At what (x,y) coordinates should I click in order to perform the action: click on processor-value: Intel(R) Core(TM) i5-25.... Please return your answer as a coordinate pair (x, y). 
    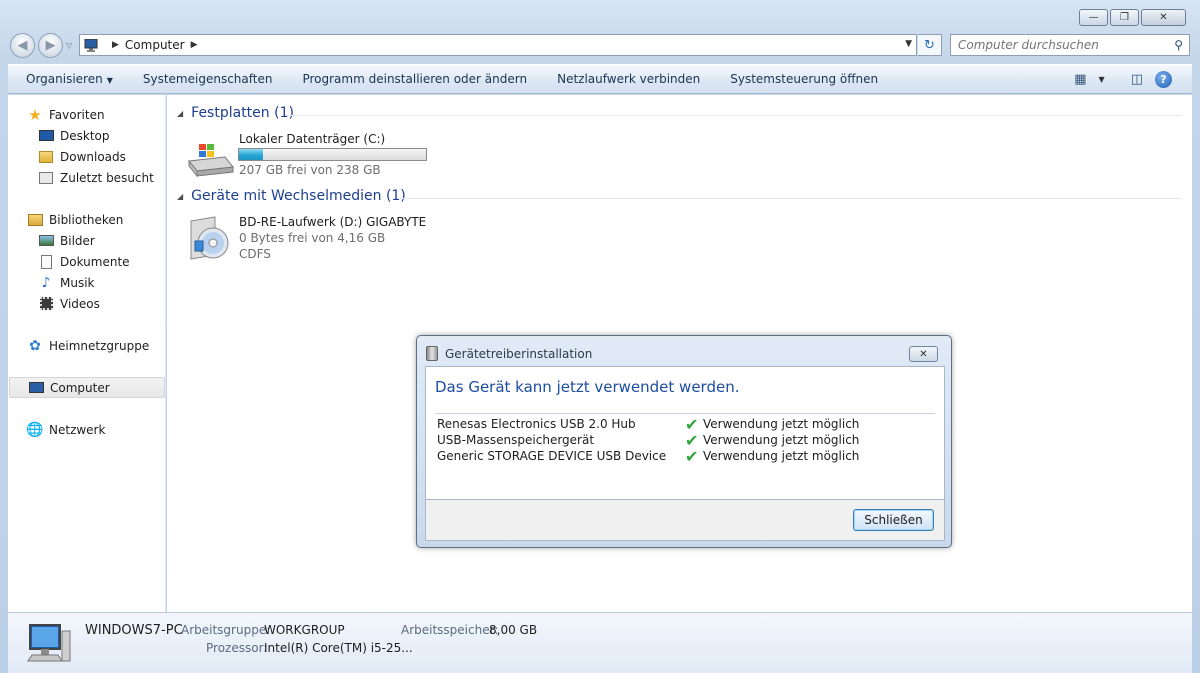
    Looking at the image, I should click on (338, 648).